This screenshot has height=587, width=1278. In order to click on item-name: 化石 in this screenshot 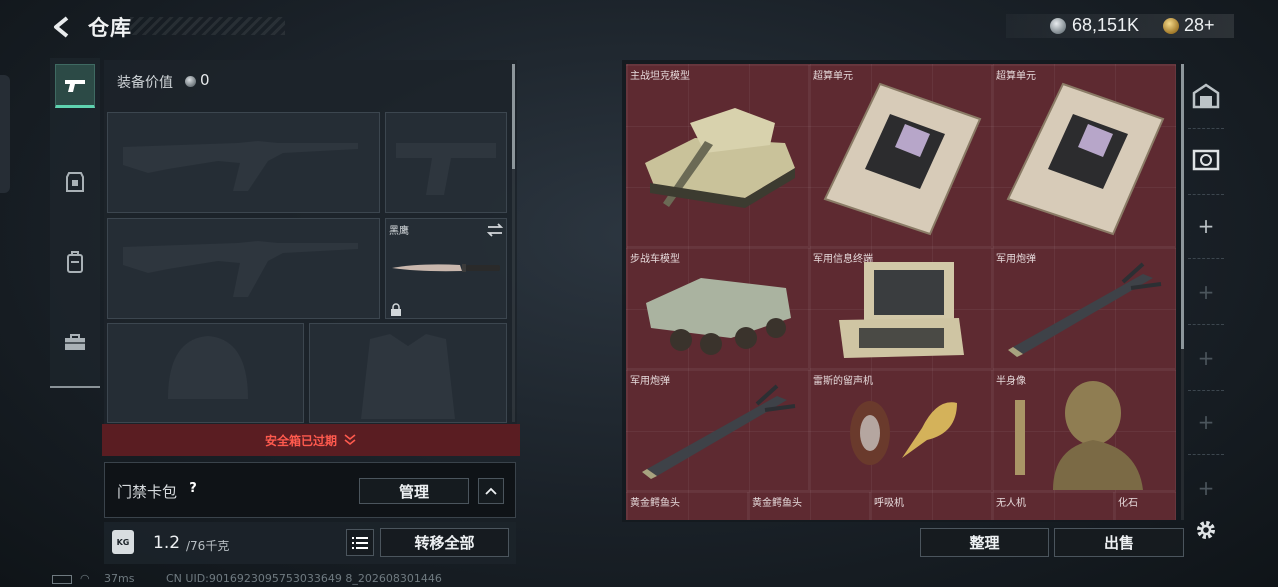, I will do `click(1128, 503)`.